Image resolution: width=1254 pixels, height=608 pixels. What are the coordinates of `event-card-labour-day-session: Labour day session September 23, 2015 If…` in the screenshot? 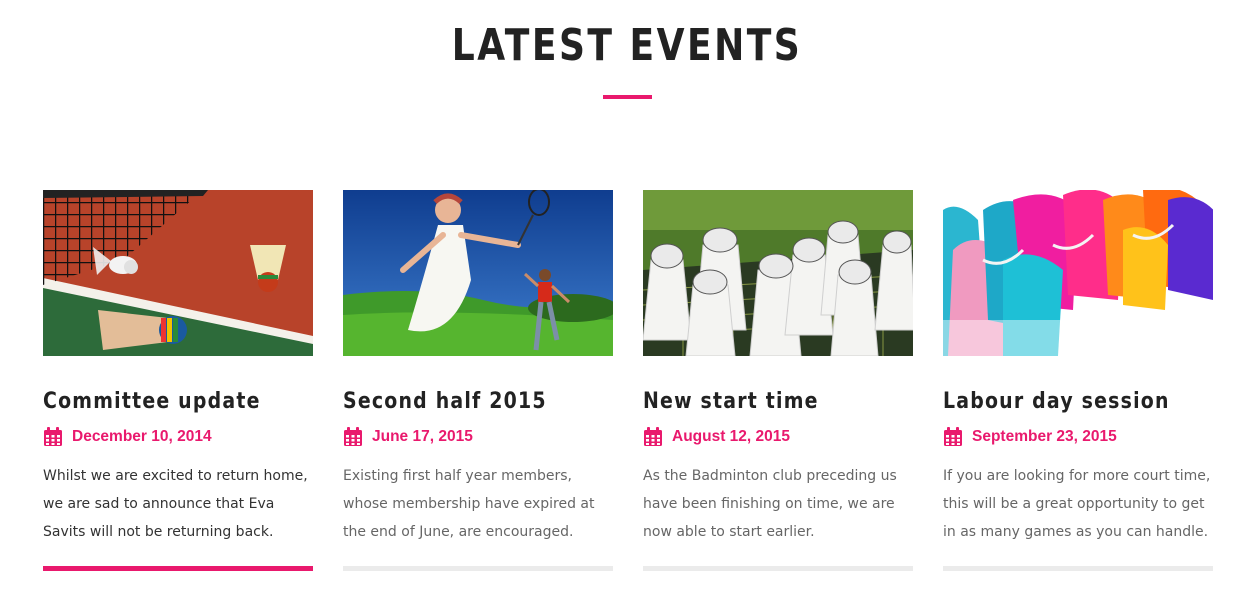 It's located at (1078, 380).